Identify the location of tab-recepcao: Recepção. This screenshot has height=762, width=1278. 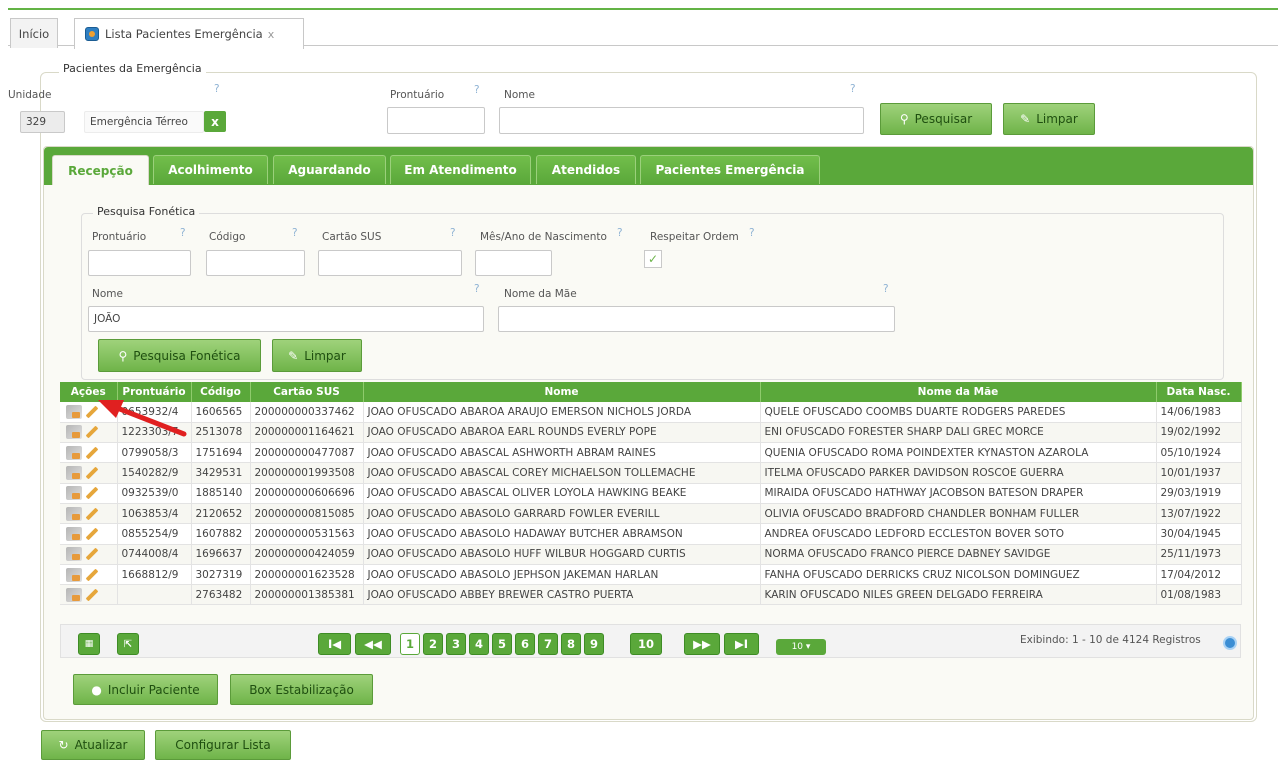
(100, 170).